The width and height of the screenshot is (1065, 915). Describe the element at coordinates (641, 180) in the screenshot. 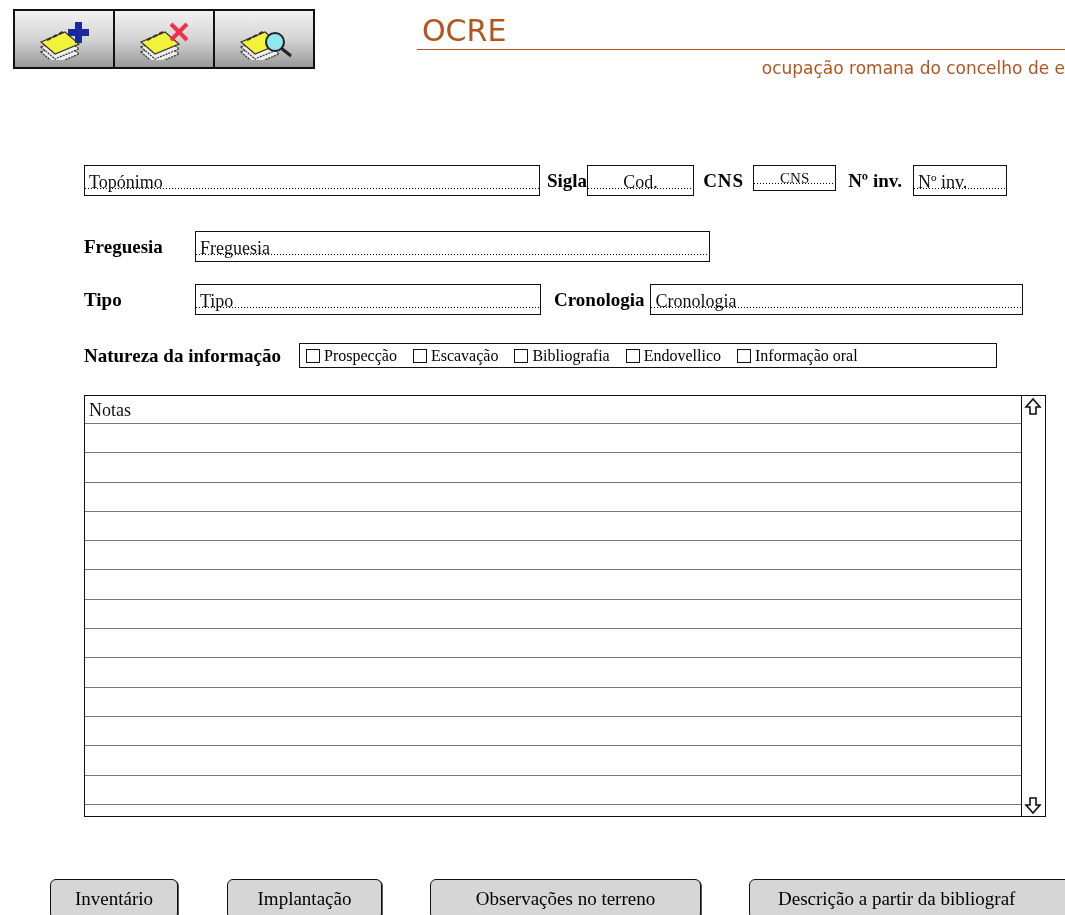

I see `code-field: Cod.` at that location.